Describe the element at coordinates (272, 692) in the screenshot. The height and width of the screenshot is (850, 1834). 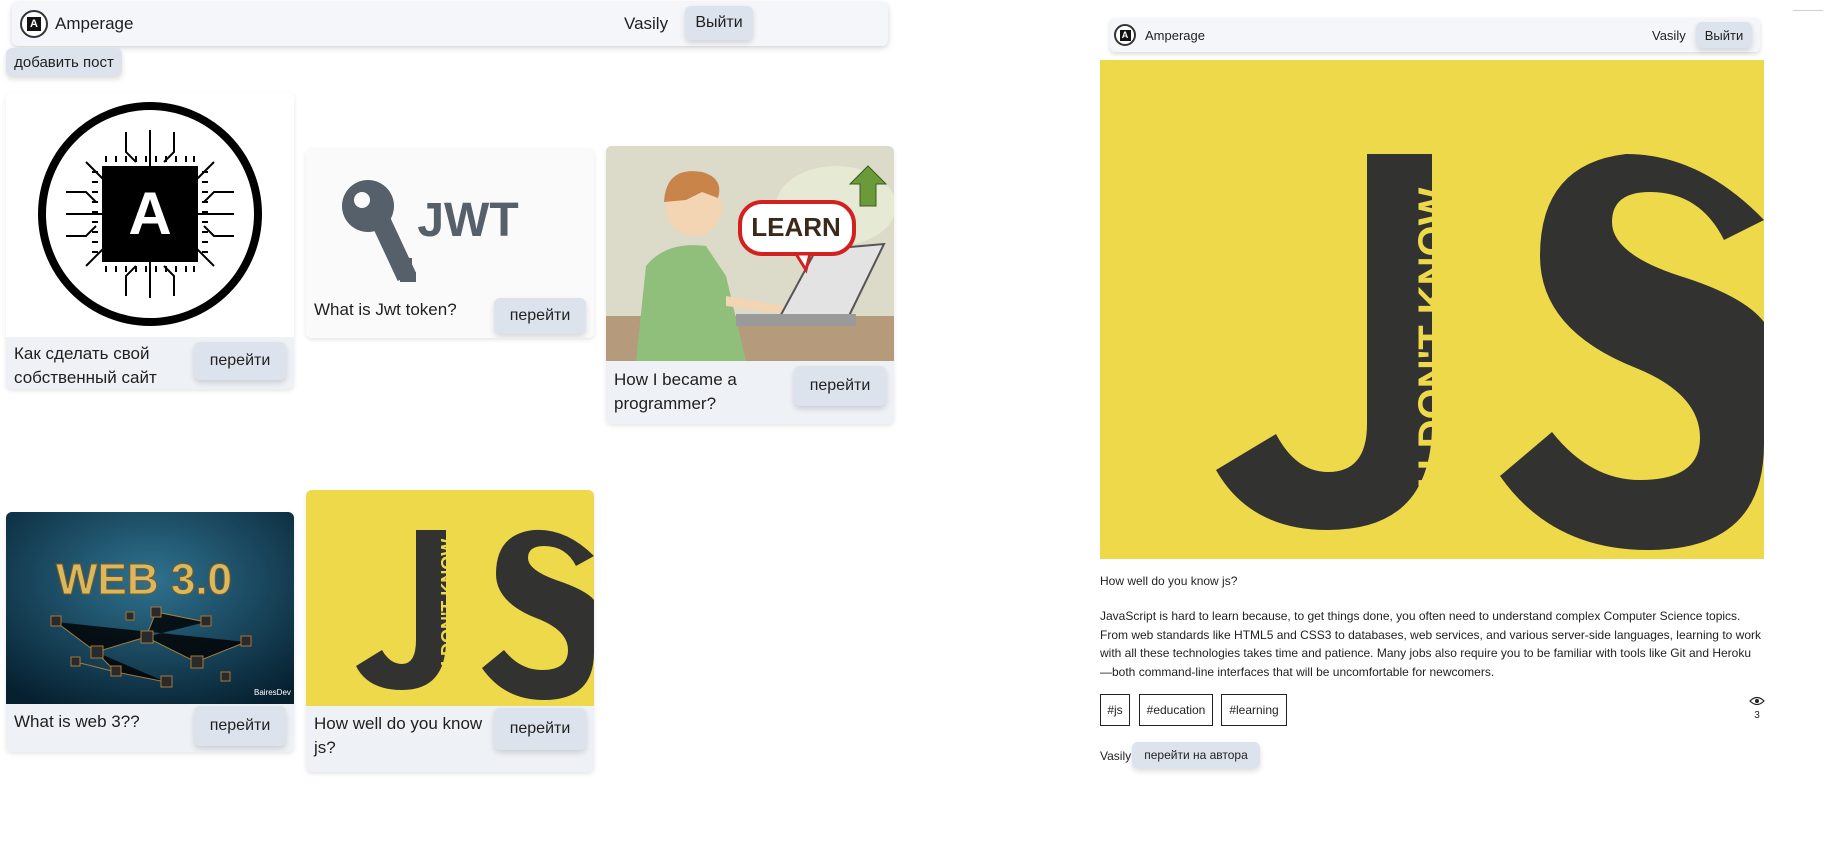
I see `web3-brand-text: BairesDev` at that location.